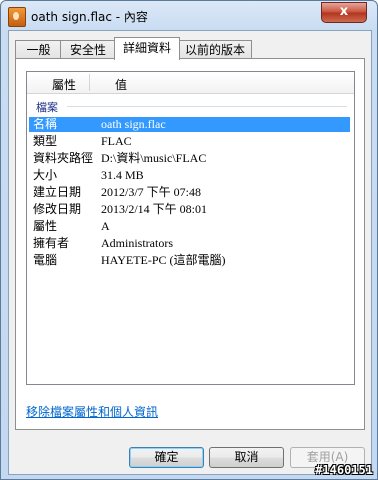  I want to click on row-value: 2012/3/7 下午 07:48, so click(151, 192).